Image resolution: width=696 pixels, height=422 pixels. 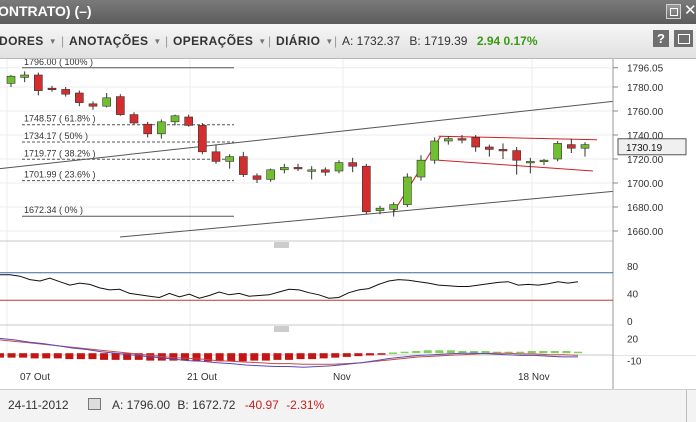 What do you see at coordinates (206, 405) in the screenshot?
I see `footer-bid: B: 1672.72` at bounding box center [206, 405].